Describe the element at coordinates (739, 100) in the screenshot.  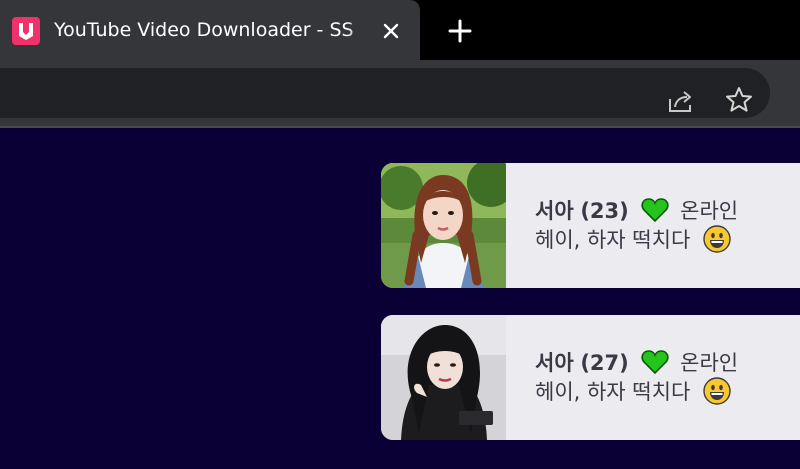
I see `bookmark-star-icon` at that location.